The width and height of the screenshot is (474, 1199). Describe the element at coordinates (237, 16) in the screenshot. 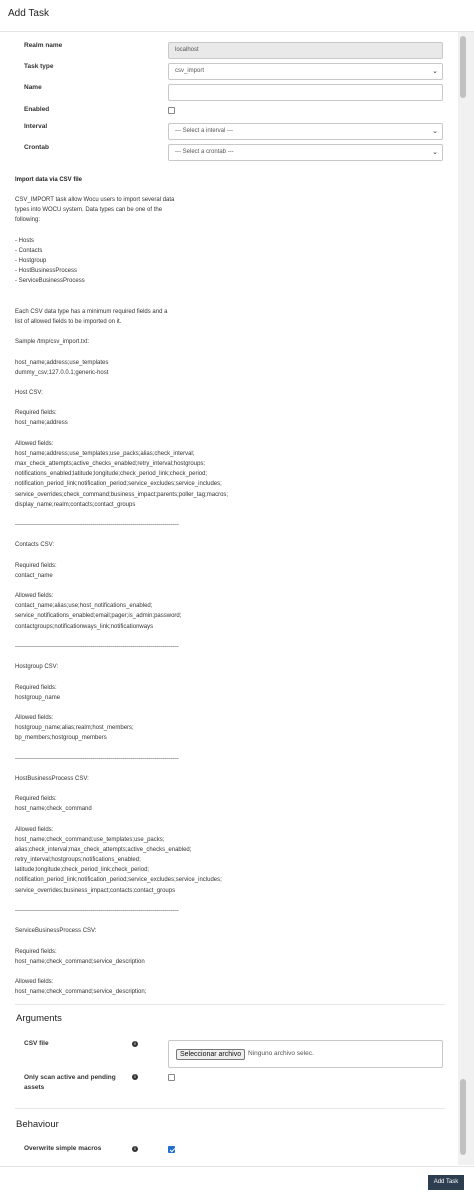

I see `modal-header: Add Task` at that location.